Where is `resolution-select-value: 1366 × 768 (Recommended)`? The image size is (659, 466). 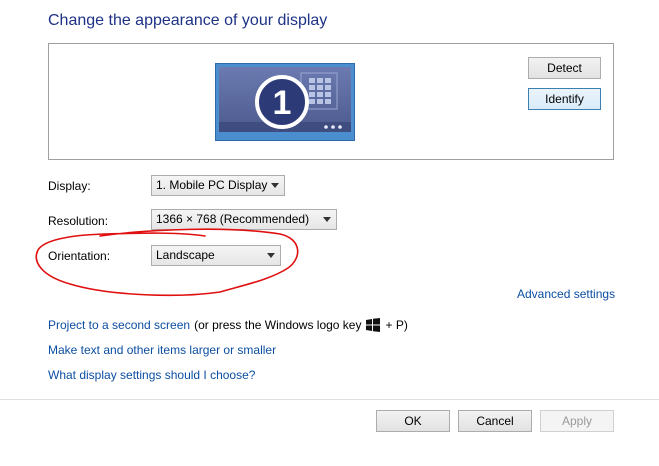 resolution-select-value: 1366 × 768 (Recommended) is located at coordinates (233, 219).